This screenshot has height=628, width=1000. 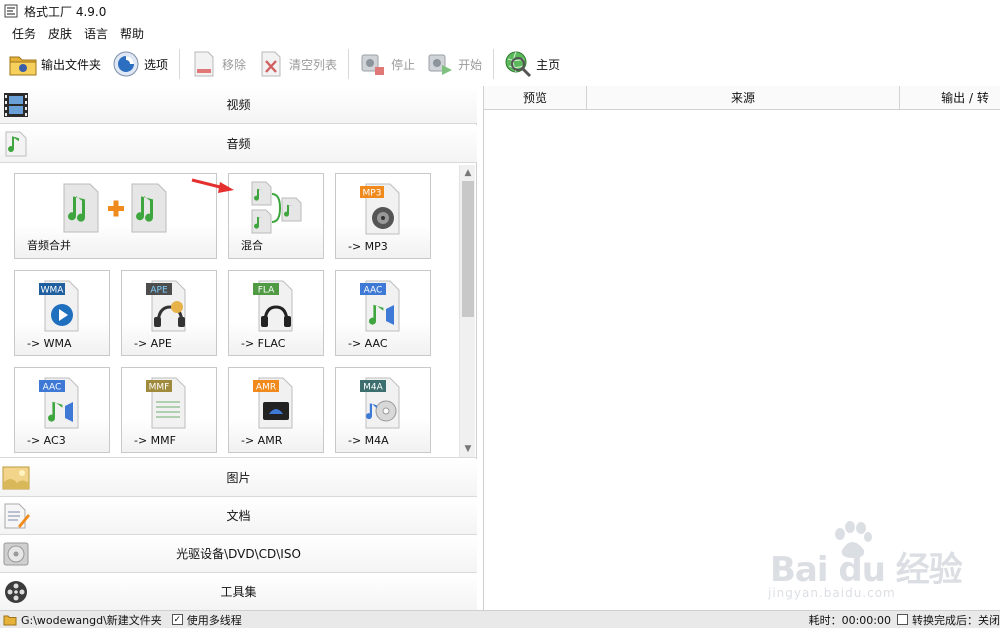 What do you see at coordinates (368, 246) in the screenshot?
I see `mp3-label: -> MP3` at bounding box center [368, 246].